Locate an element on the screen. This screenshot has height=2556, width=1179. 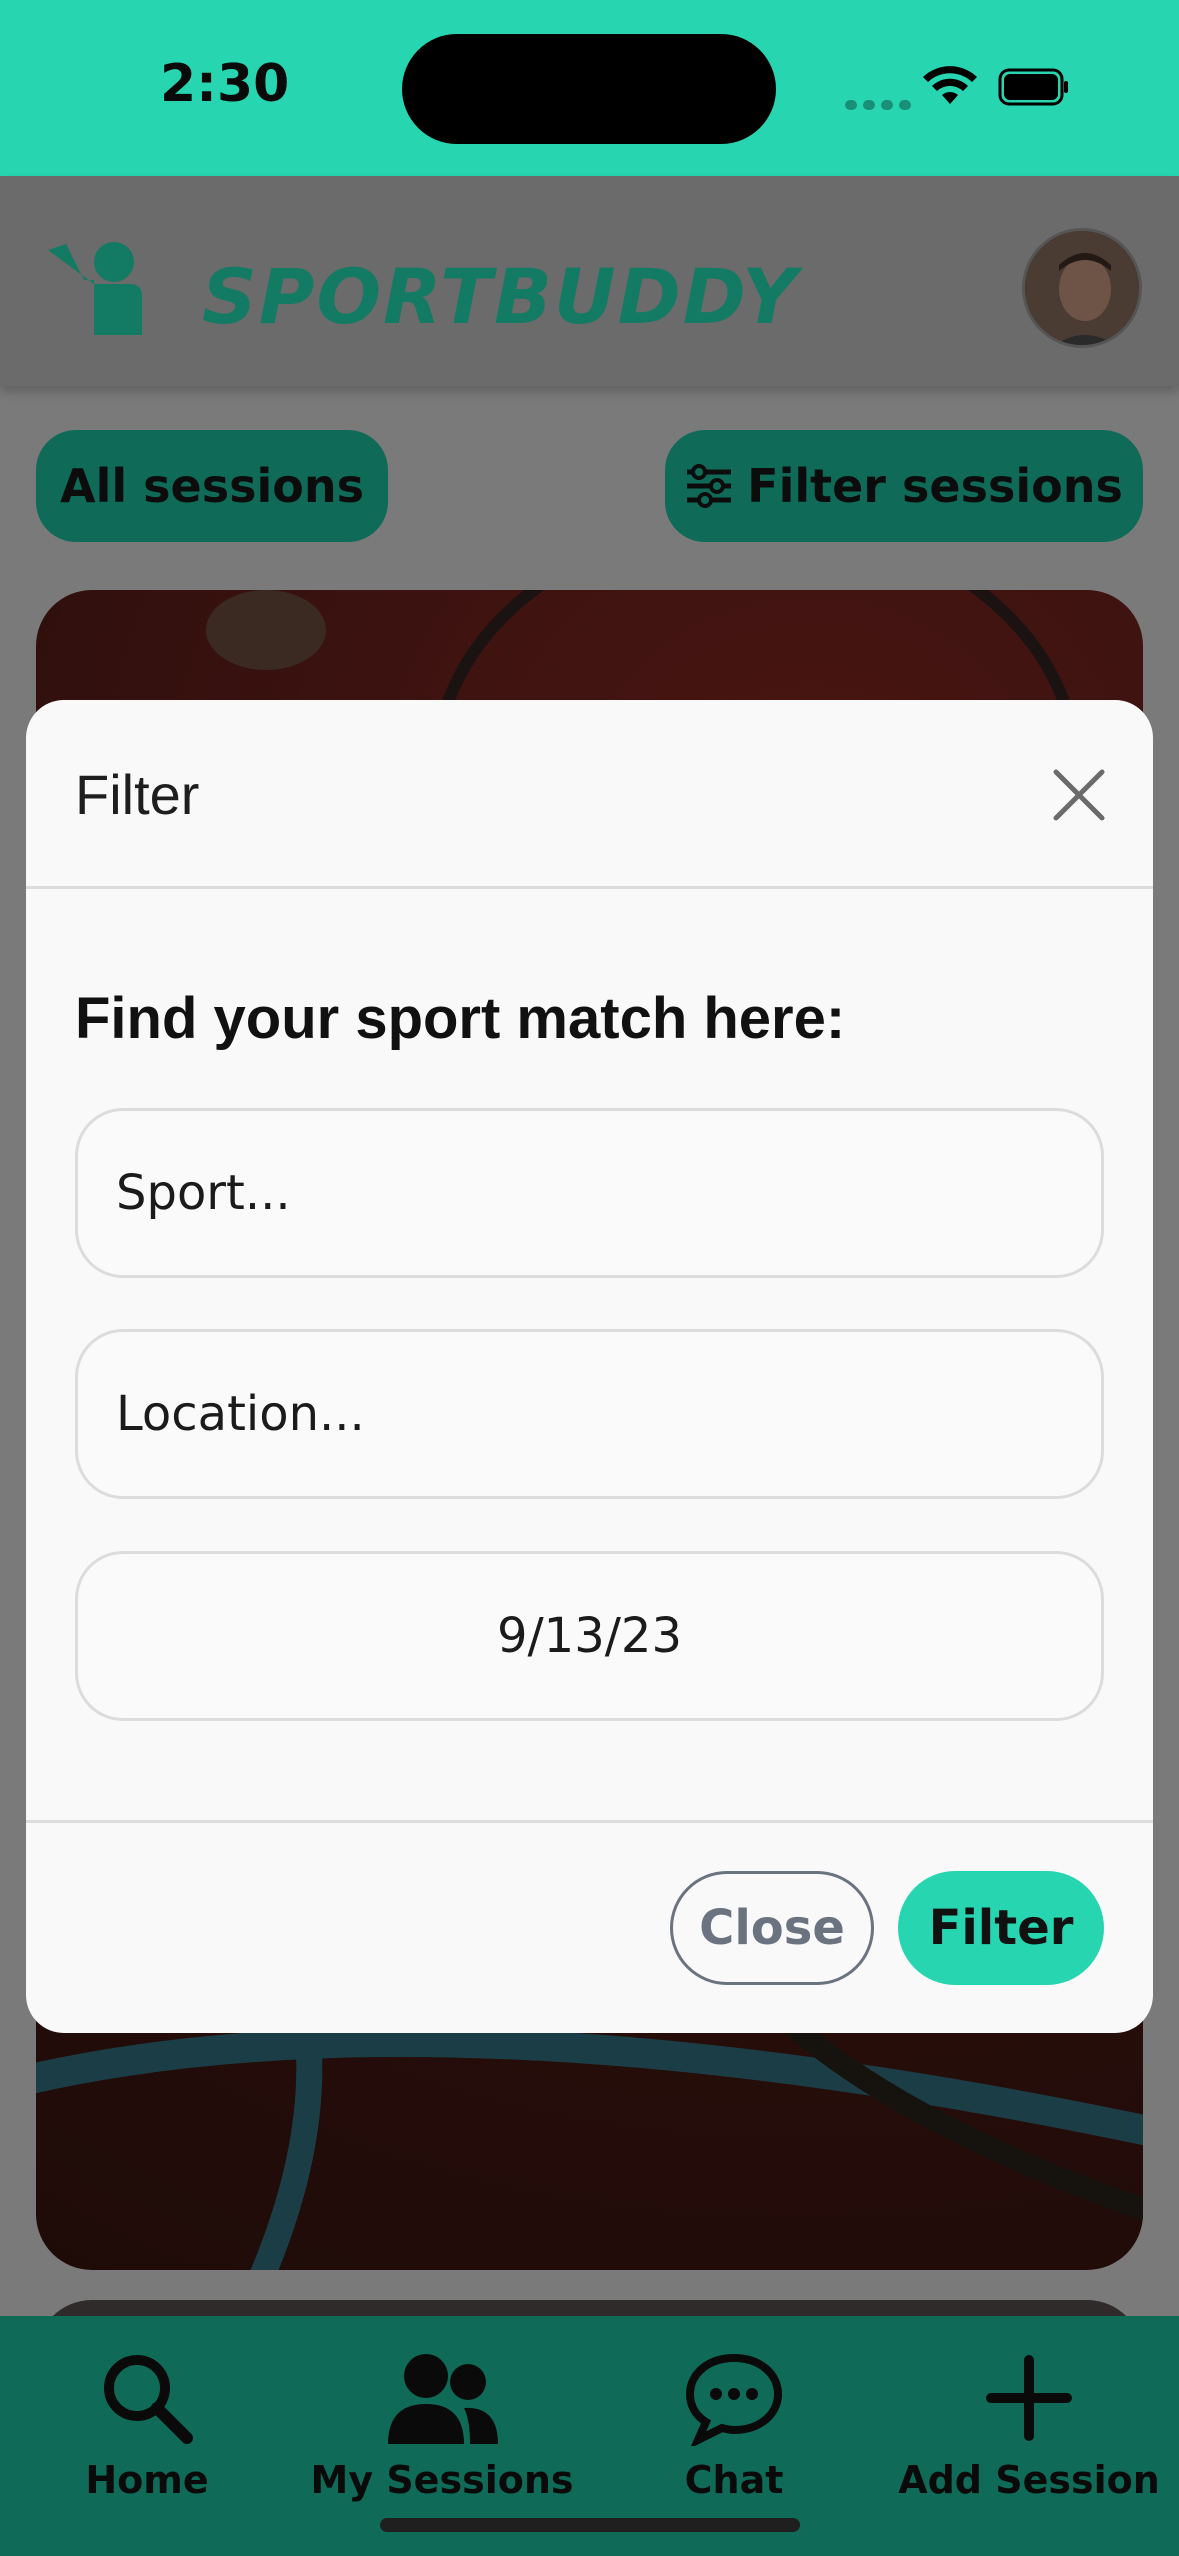
dynamic-island is located at coordinates (589, 89).